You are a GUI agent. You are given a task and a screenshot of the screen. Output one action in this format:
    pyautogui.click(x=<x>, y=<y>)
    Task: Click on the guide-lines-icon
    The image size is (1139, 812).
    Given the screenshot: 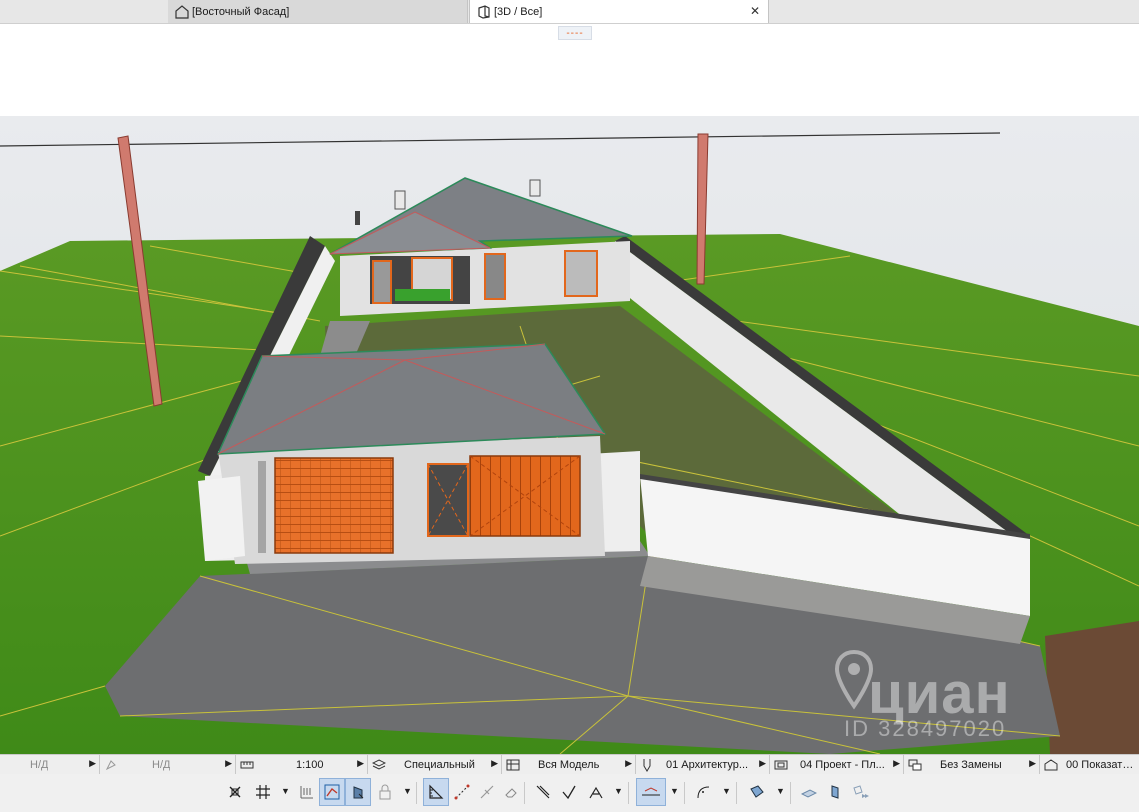 What is the action you would take?
    pyautogui.click(x=307, y=792)
    